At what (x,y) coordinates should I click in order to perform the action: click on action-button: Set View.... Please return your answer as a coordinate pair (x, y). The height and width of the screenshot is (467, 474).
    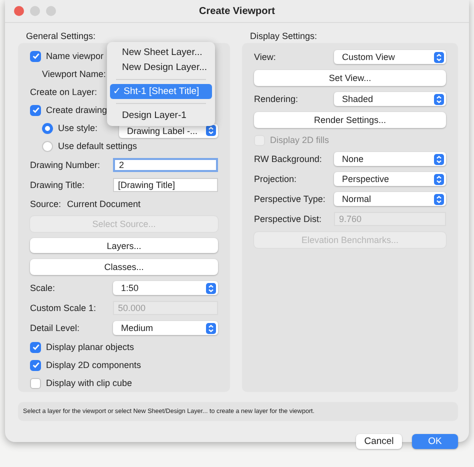
    Looking at the image, I should click on (350, 78).